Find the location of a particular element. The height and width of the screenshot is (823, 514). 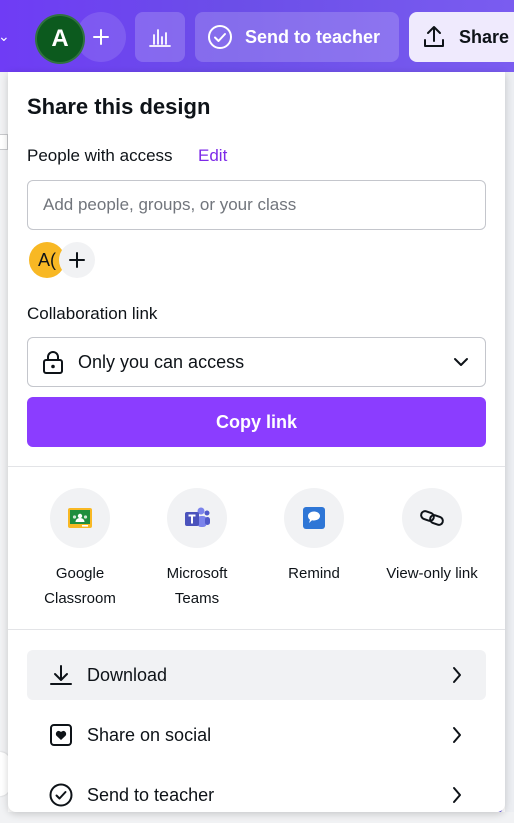

share-button: Share is located at coordinates (461, 37).